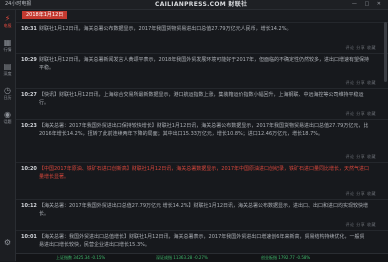 The image size is (388, 262). I want to click on date-bar: 2018年1月12日, so click(202, 15).